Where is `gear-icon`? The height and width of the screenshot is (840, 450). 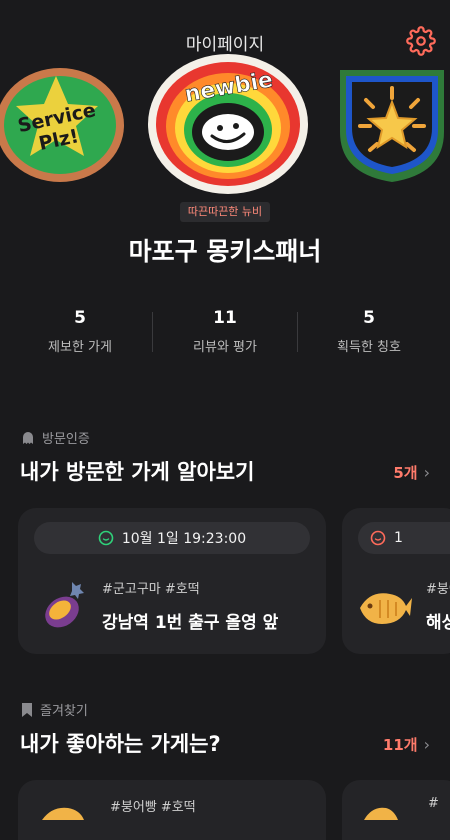 gear-icon is located at coordinates (421, 41).